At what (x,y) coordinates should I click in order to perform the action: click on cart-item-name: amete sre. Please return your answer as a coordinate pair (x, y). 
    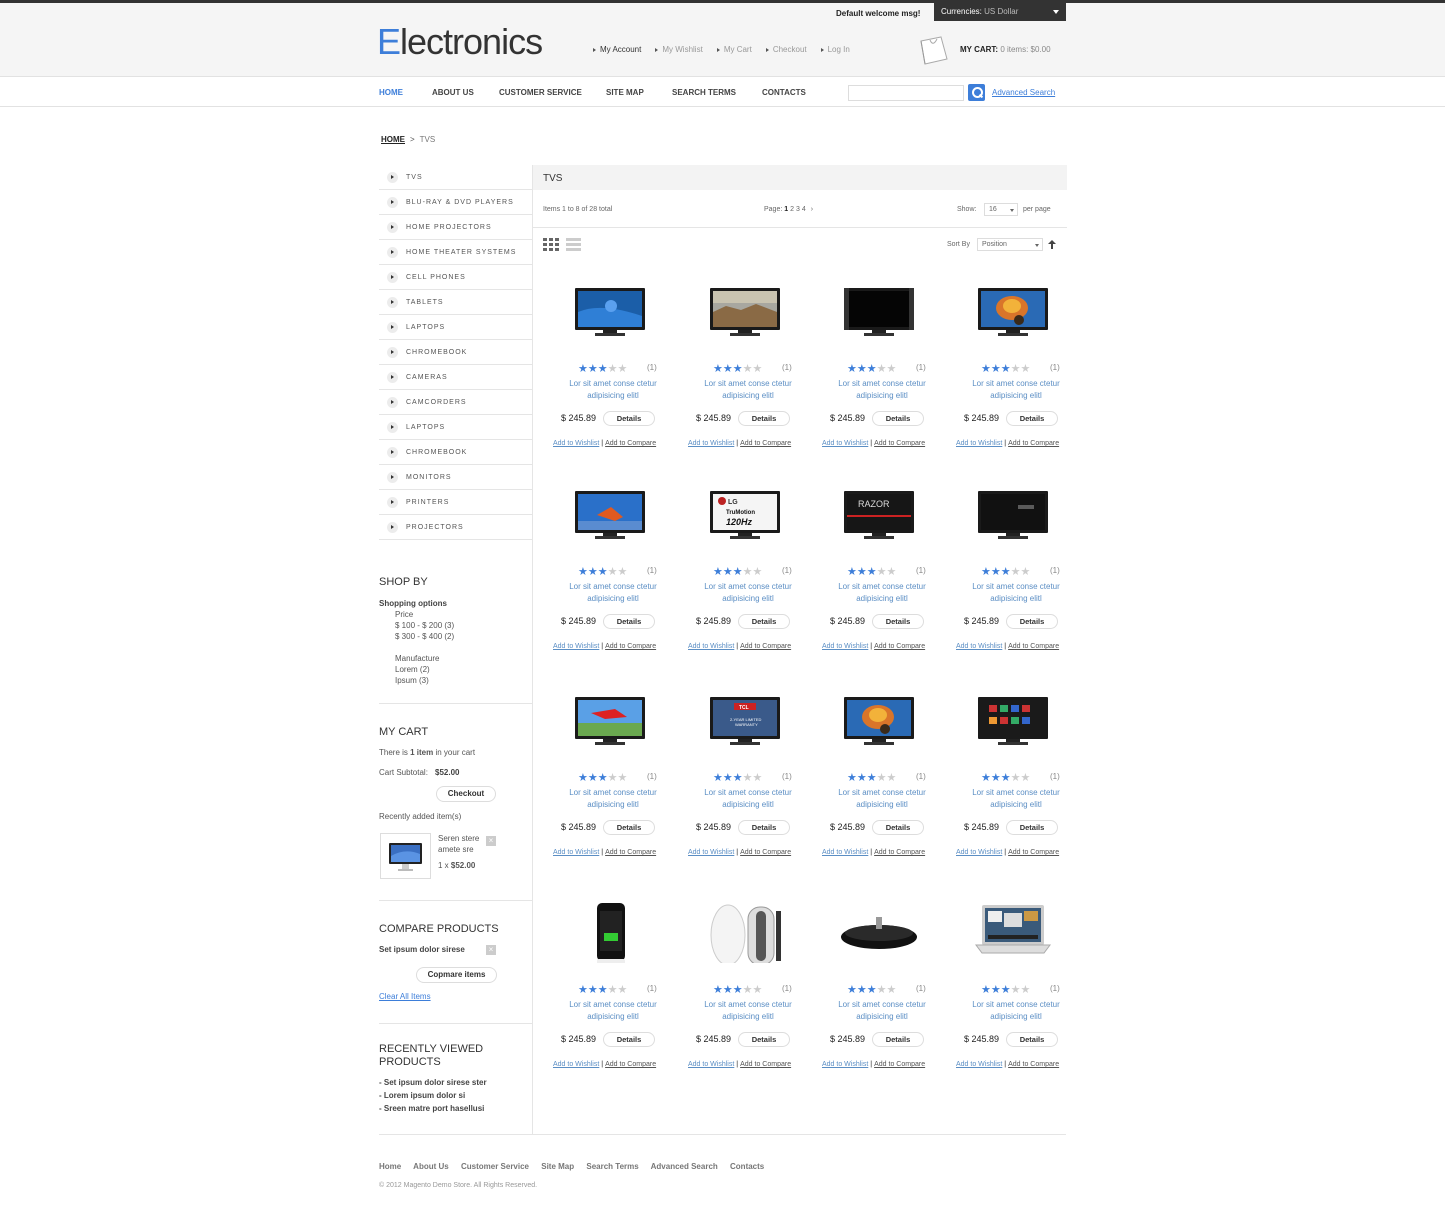
    Looking at the image, I should click on (456, 849).